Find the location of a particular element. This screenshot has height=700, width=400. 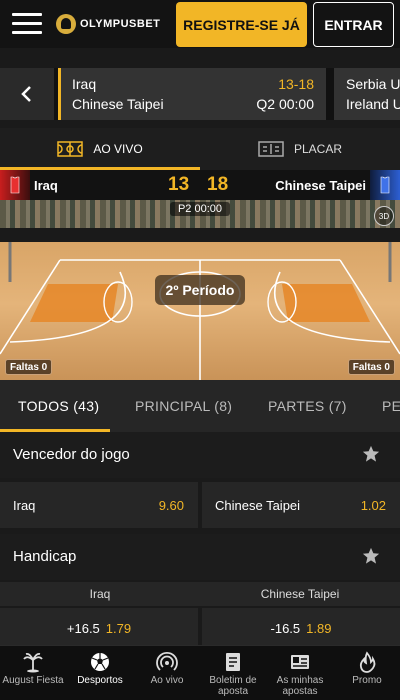

top-header: OLYMPUSBET REGISTRE-SE JÁ ENTRAR is located at coordinates (200, 24).